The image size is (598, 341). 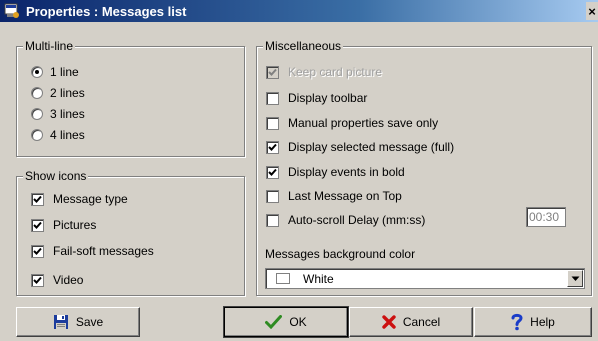 I want to click on checkbox-pictures: Pictures, so click(x=63, y=225).